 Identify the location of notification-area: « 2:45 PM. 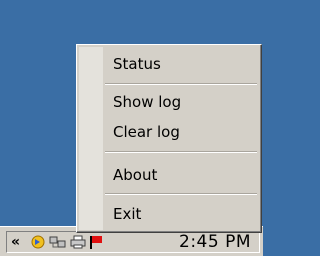
(133, 242).